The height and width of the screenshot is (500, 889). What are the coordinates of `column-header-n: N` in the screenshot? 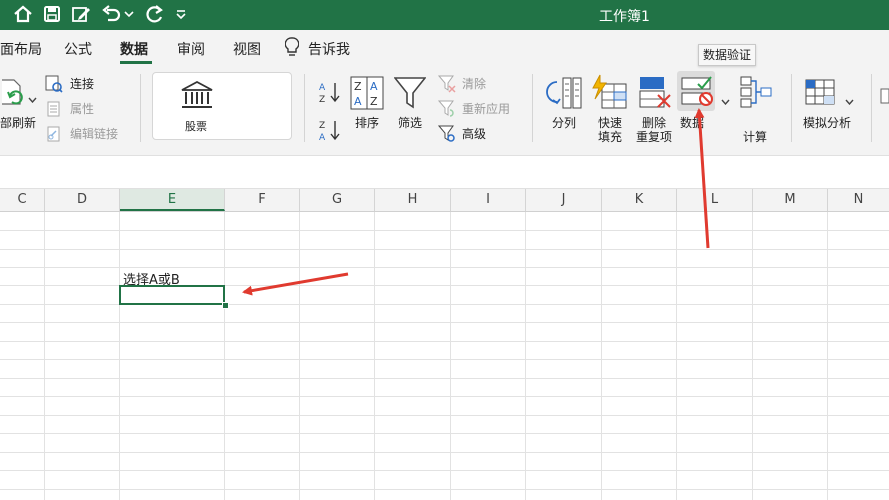 It's located at (858, 200).